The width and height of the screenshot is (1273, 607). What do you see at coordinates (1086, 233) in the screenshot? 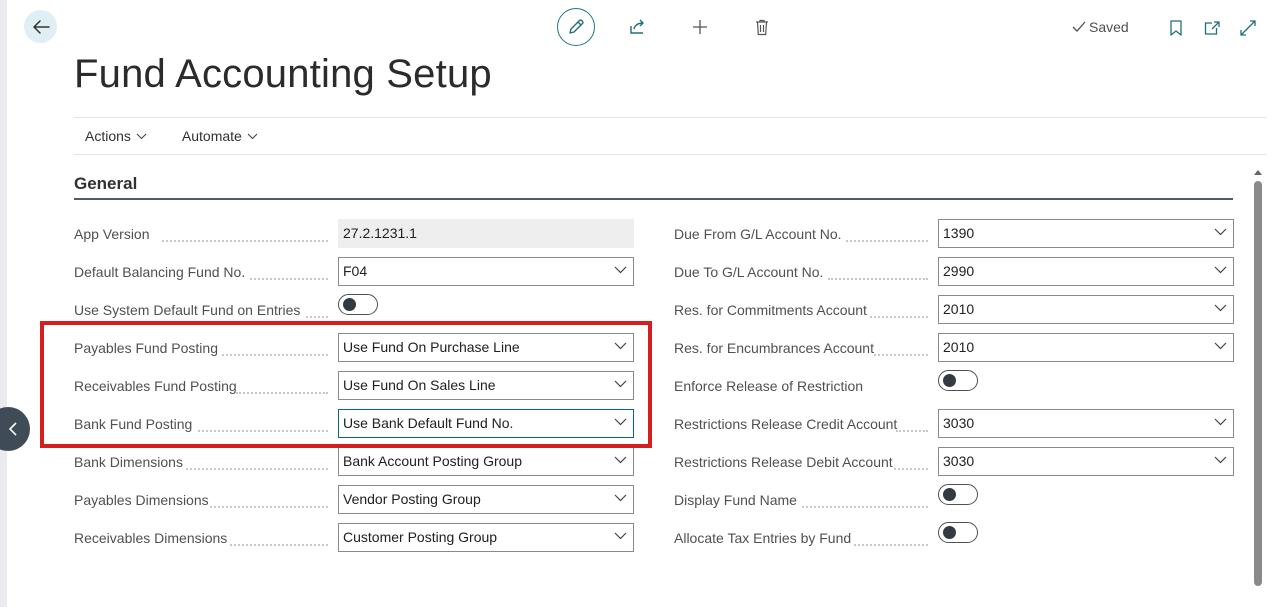
I see `due-from-gl-account-select: 1390` at bounding box center [1086, 233].